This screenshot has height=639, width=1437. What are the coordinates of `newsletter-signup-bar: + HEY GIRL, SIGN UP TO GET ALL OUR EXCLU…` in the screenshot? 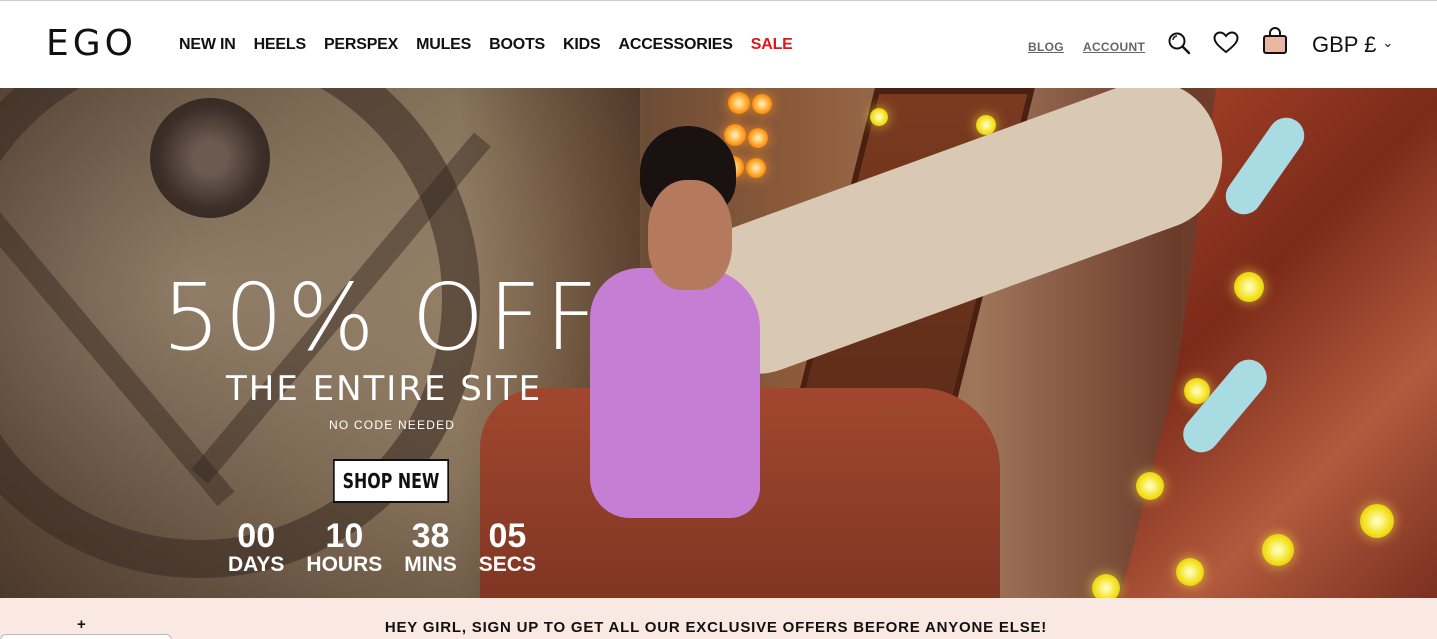 It's located at (718, 618).